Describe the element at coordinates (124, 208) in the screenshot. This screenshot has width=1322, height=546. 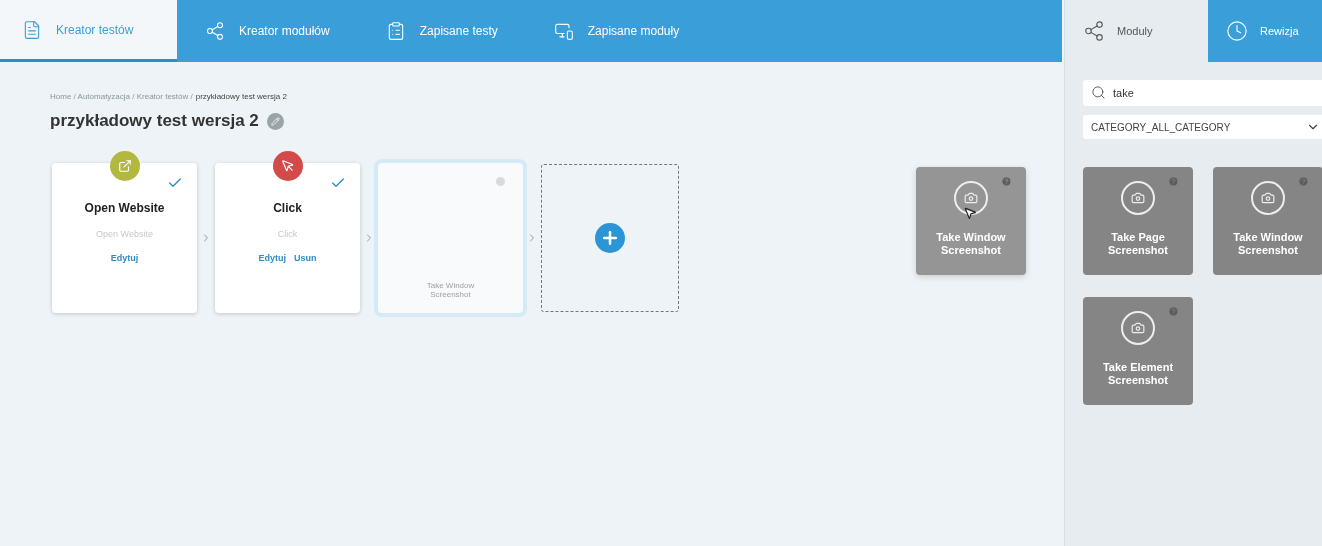
I see `step-title: Open Website` at that location.